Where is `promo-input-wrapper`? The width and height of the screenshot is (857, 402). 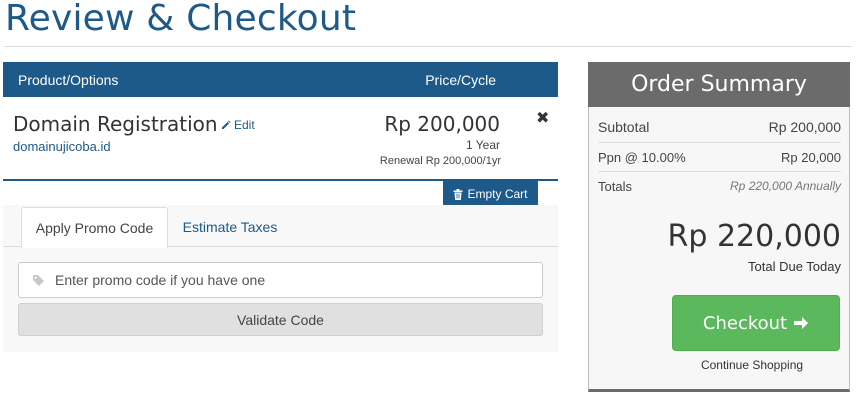 promo-input-wrapper is located at coordinates (280, 280).